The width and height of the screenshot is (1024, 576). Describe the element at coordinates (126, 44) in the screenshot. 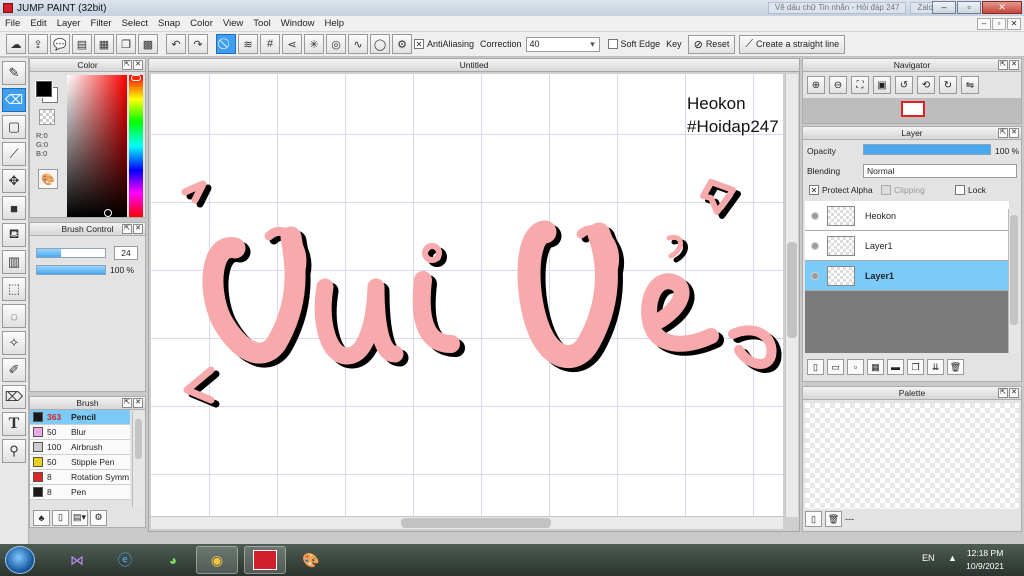

I see `copy-icon: ❐` at that location.